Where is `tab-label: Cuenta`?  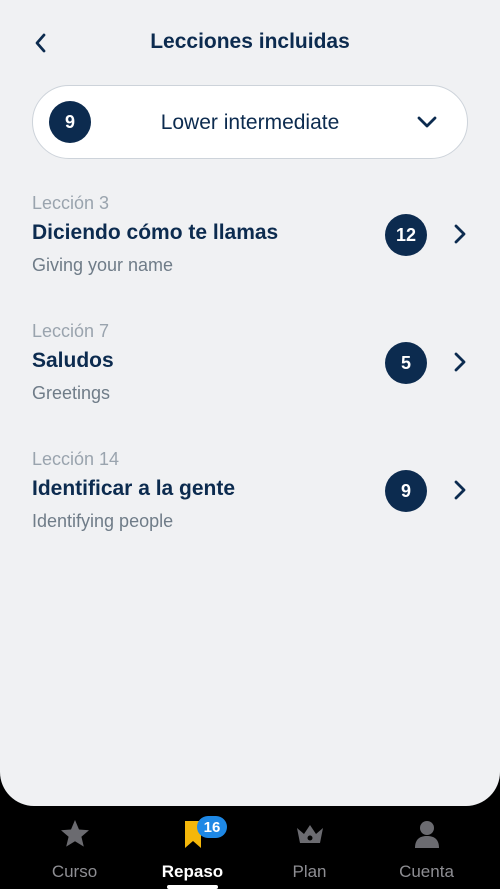
tab-label: Cuenta is located at coordinates (426, 871).